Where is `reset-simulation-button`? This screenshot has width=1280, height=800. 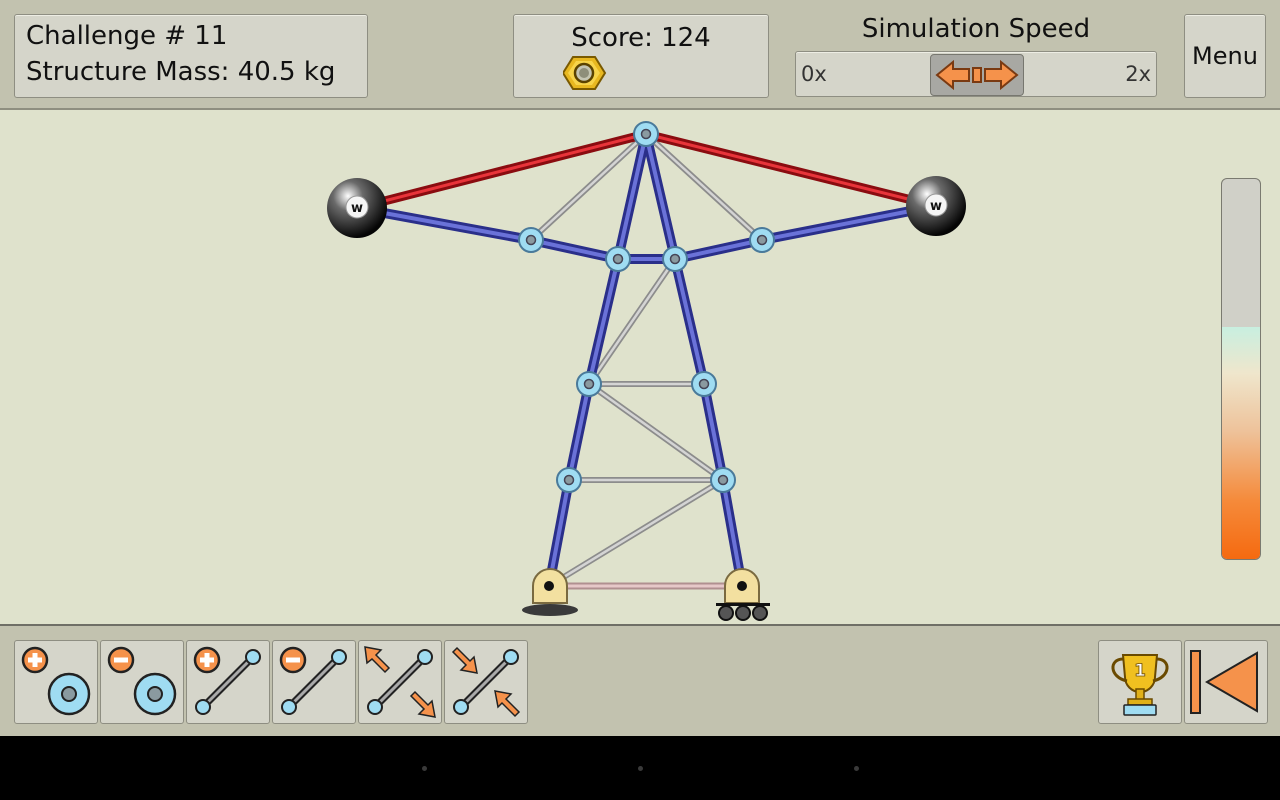 reset-simulation-button is located at coordinates (1226, 682).